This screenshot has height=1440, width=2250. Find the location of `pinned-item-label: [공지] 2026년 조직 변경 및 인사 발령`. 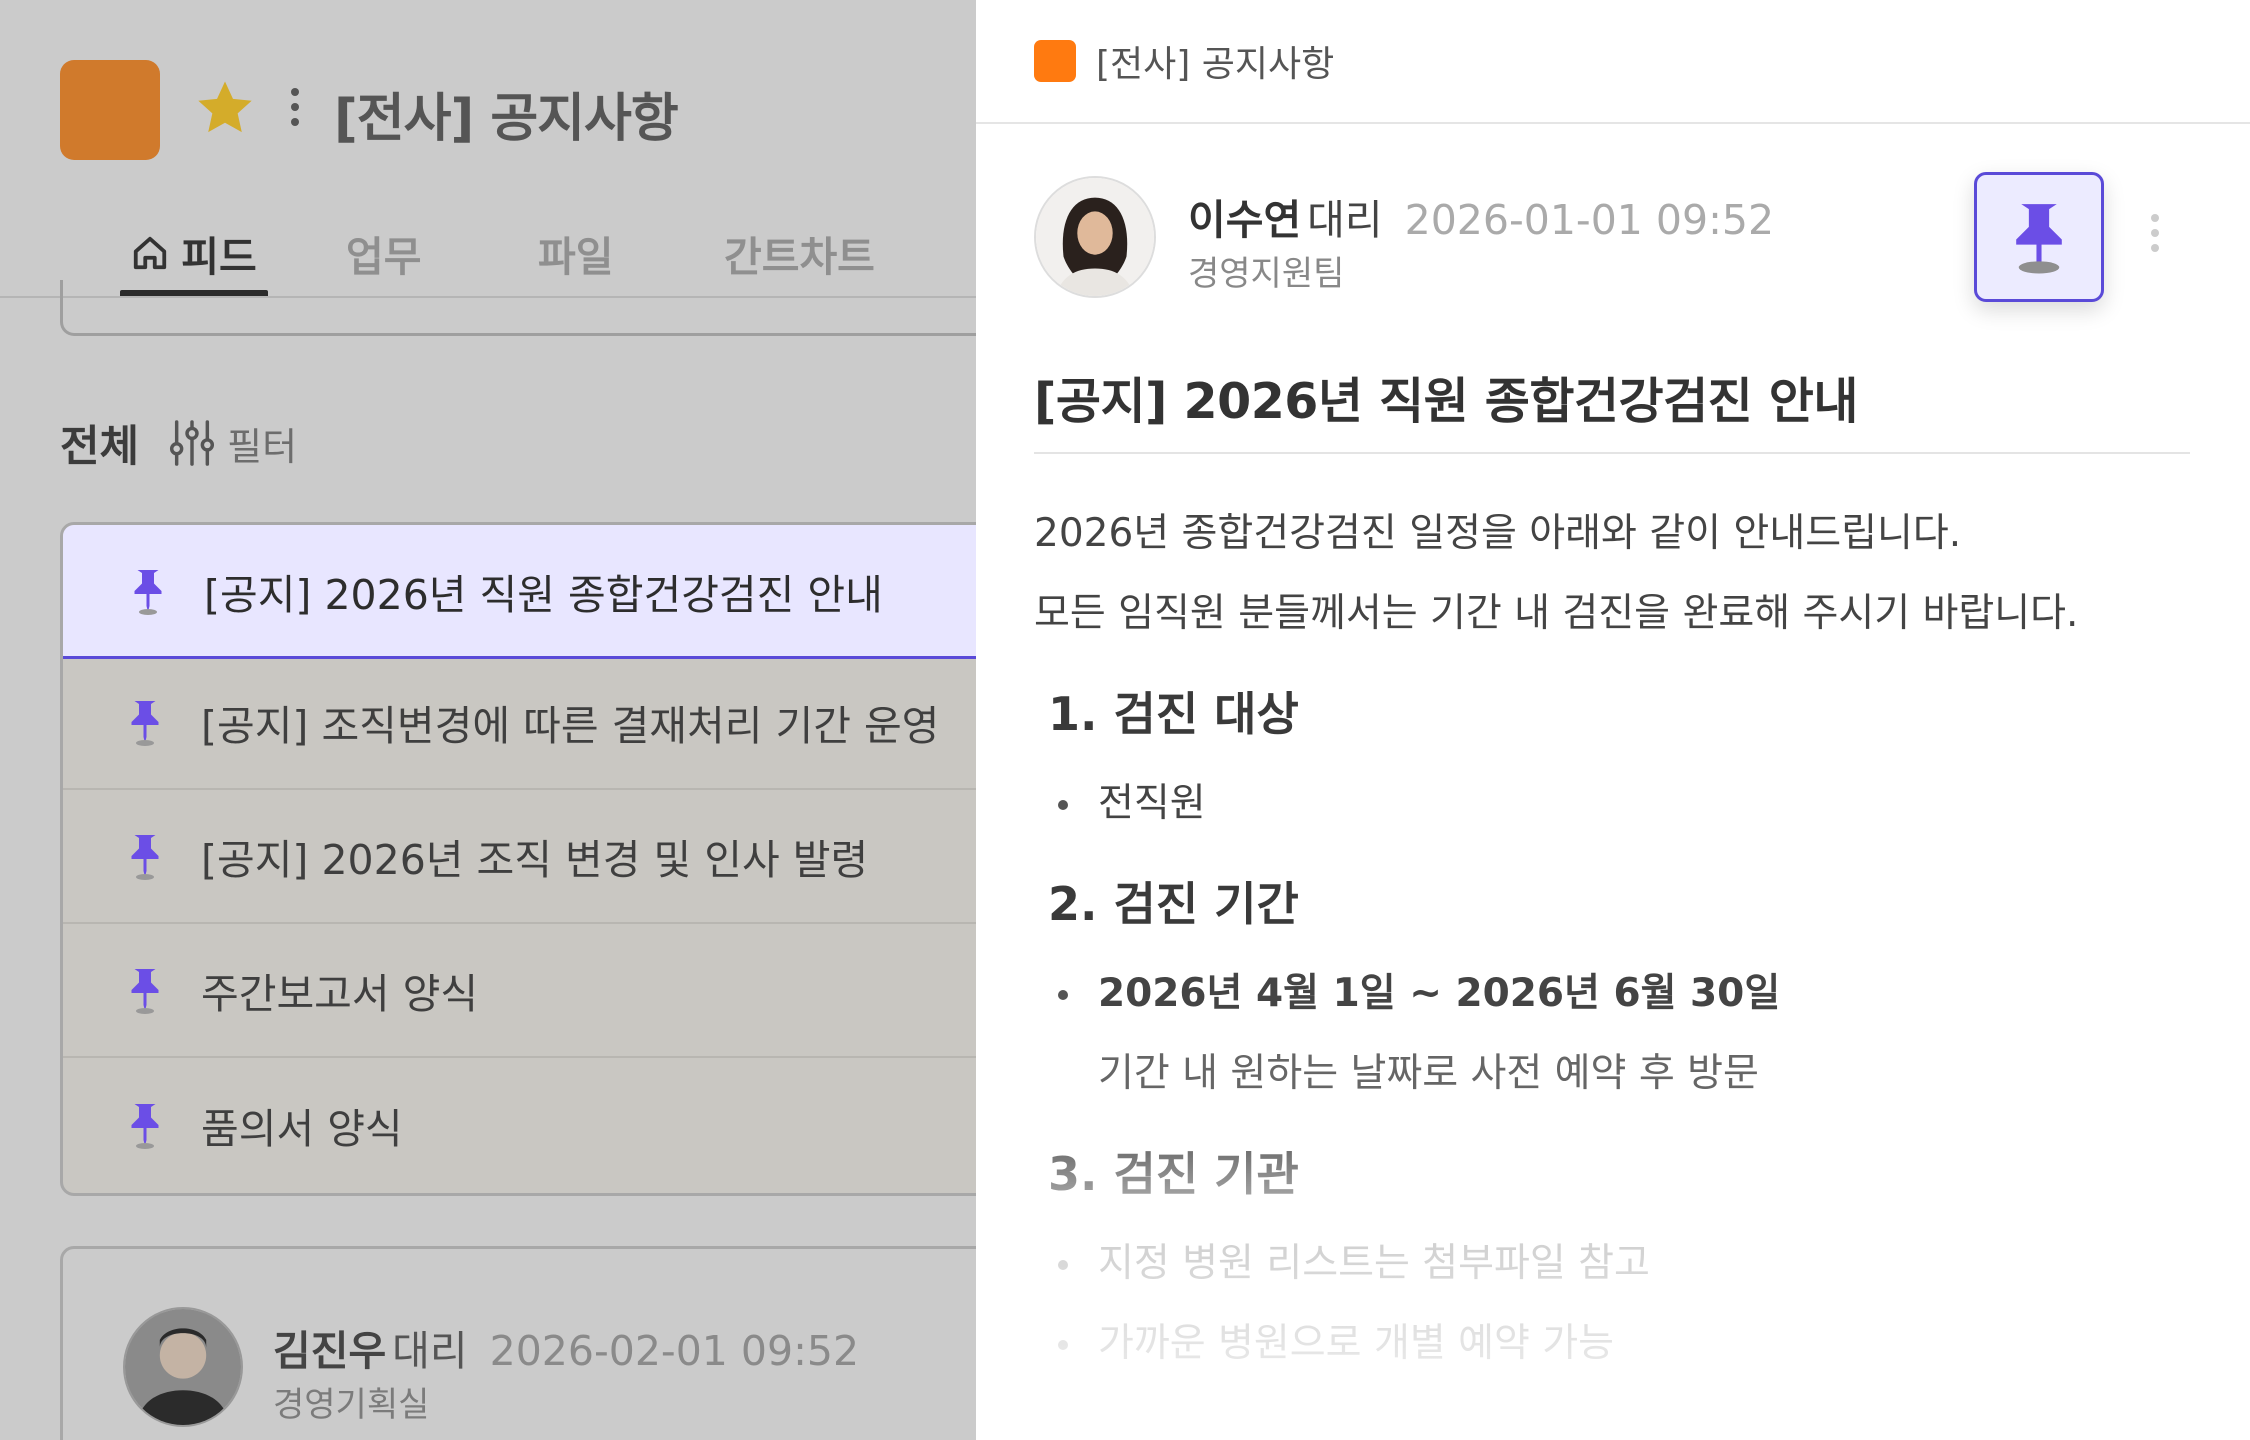

pinned-item-label: [공지] 2026년 조직 변경 및 인사 발령 is located at coordinates (535, 860).